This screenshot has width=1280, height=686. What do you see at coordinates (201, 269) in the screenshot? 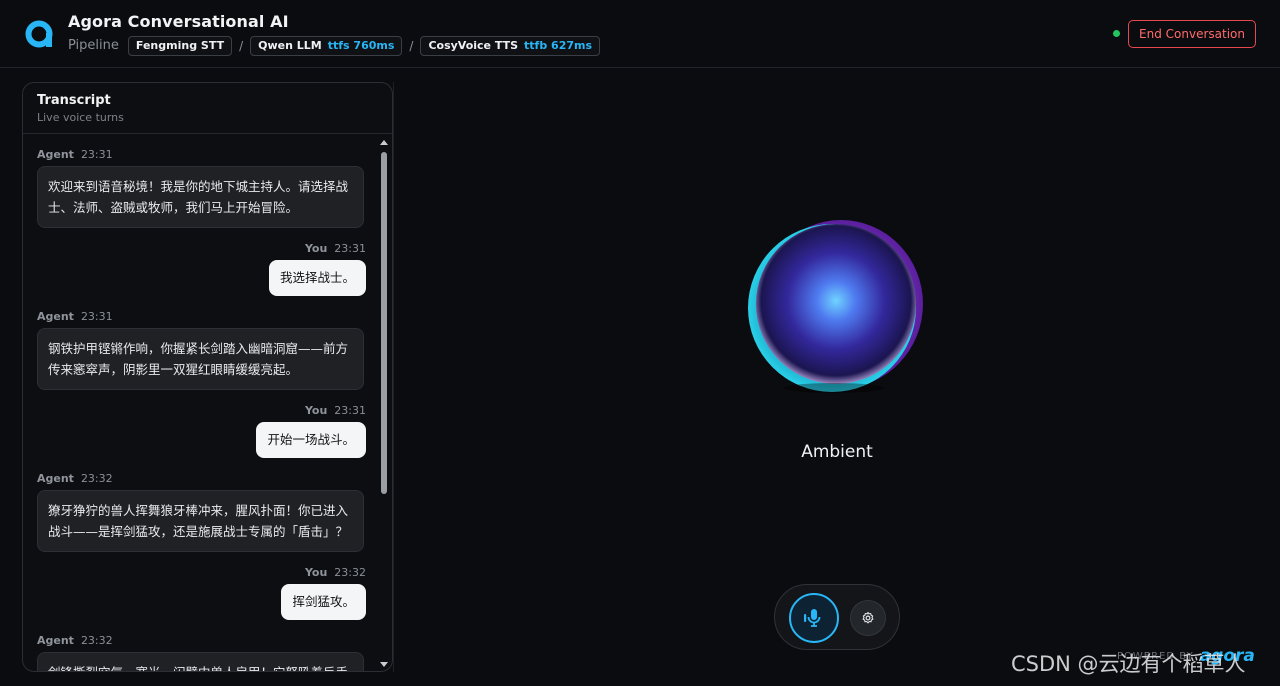
I see `user-message: You 23:31 我选择战士。` at bounding box center [201, 269].